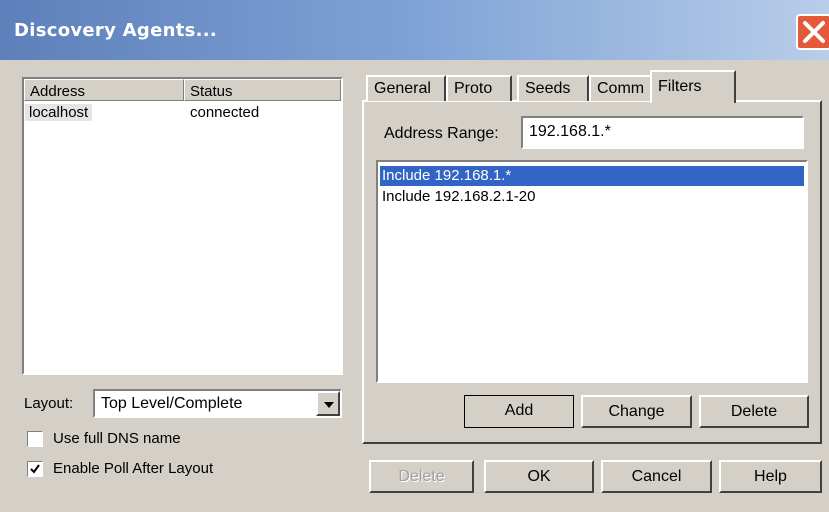 This screenshot has height=512, width=829. What do you see at coordinates (479, 88) in the screenshot?
I see `tab-proto: Proto` at bounding box center [479, 88].